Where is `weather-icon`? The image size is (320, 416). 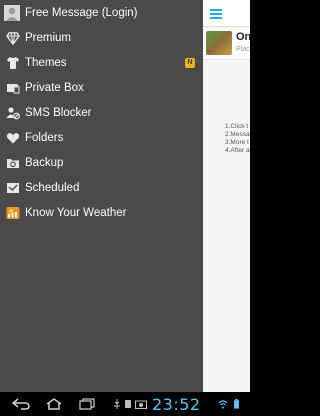
weather-icon is located at coordinates (13, 213).